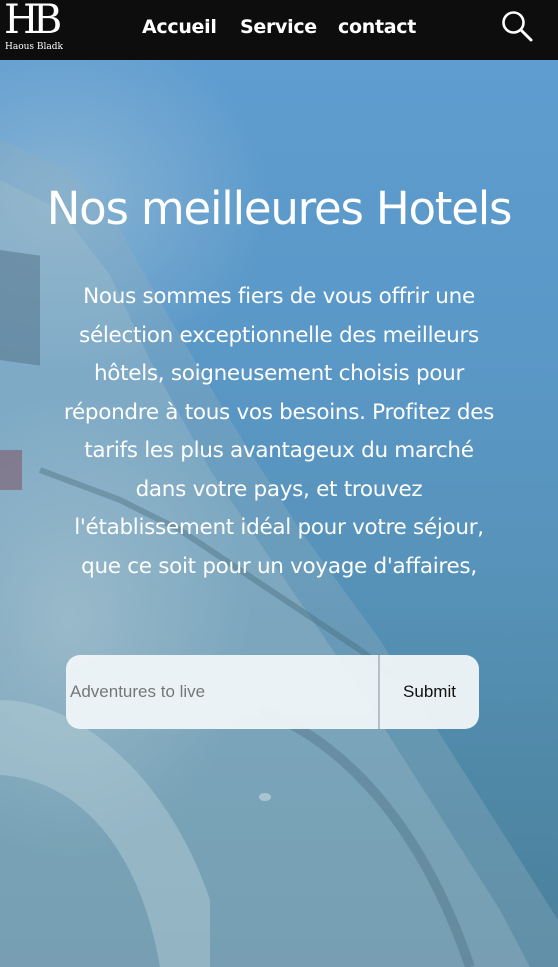 Image resolution: width=558 pixels, height=967 pixels. What do you see at coordinates (279, 208) in the screenshot?
I see `hero-title: Nos meilleures Hotels` at bounding box center [279, 208].